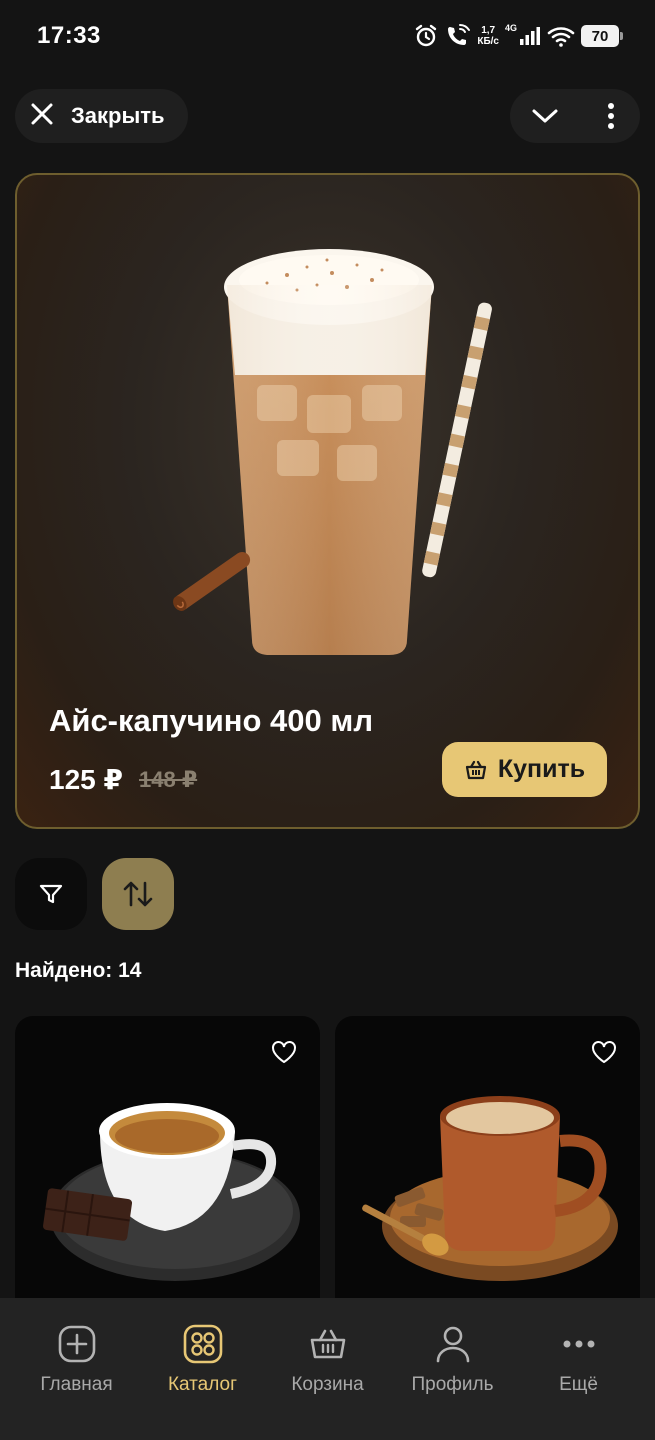  I want to click on status-icons: 1,7 КБ/с 4G 70, so click(518, 36).